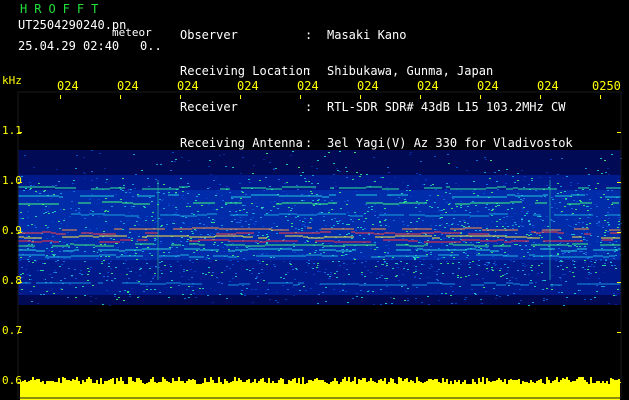  Describe the element at coordinates (12, 130) in the screenshot. I see `y-tick-label: 1.1` at that location.